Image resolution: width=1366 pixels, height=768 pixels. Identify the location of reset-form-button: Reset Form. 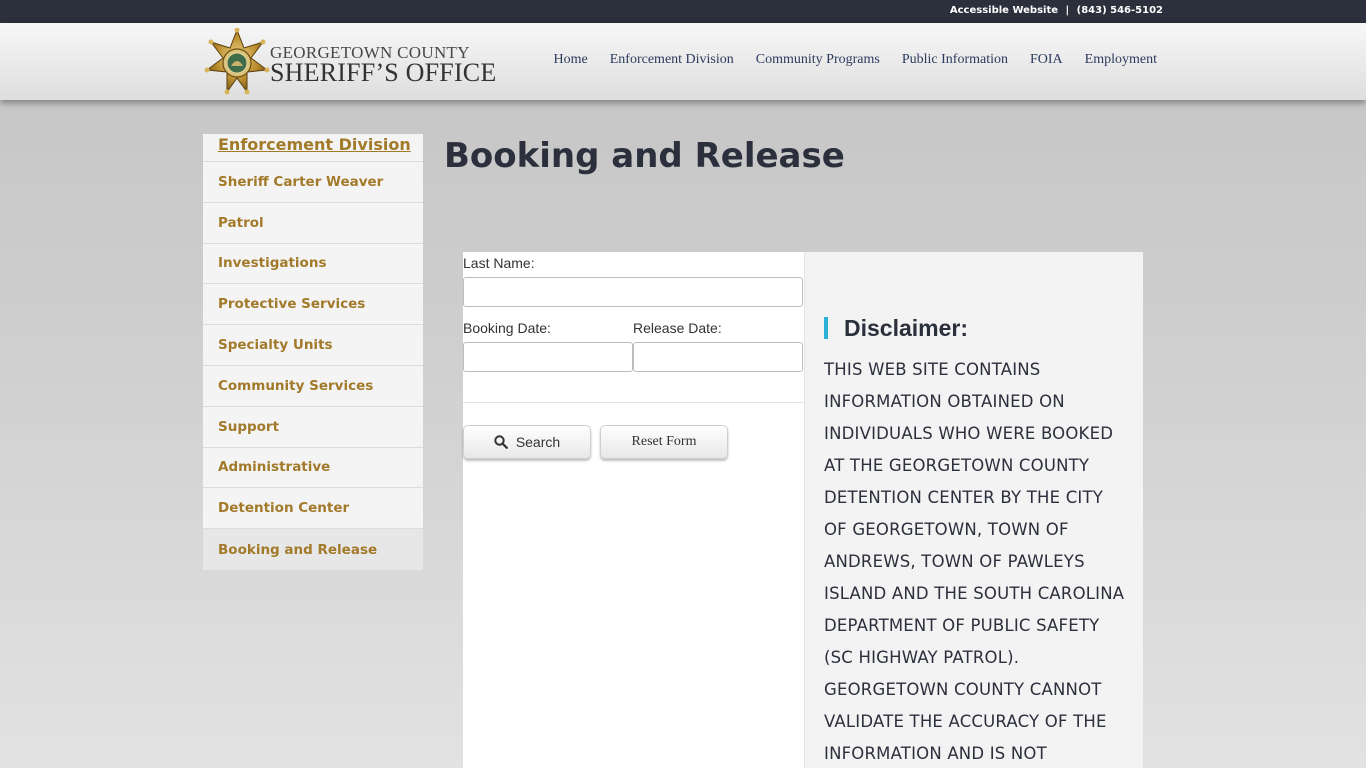
(664, 442).